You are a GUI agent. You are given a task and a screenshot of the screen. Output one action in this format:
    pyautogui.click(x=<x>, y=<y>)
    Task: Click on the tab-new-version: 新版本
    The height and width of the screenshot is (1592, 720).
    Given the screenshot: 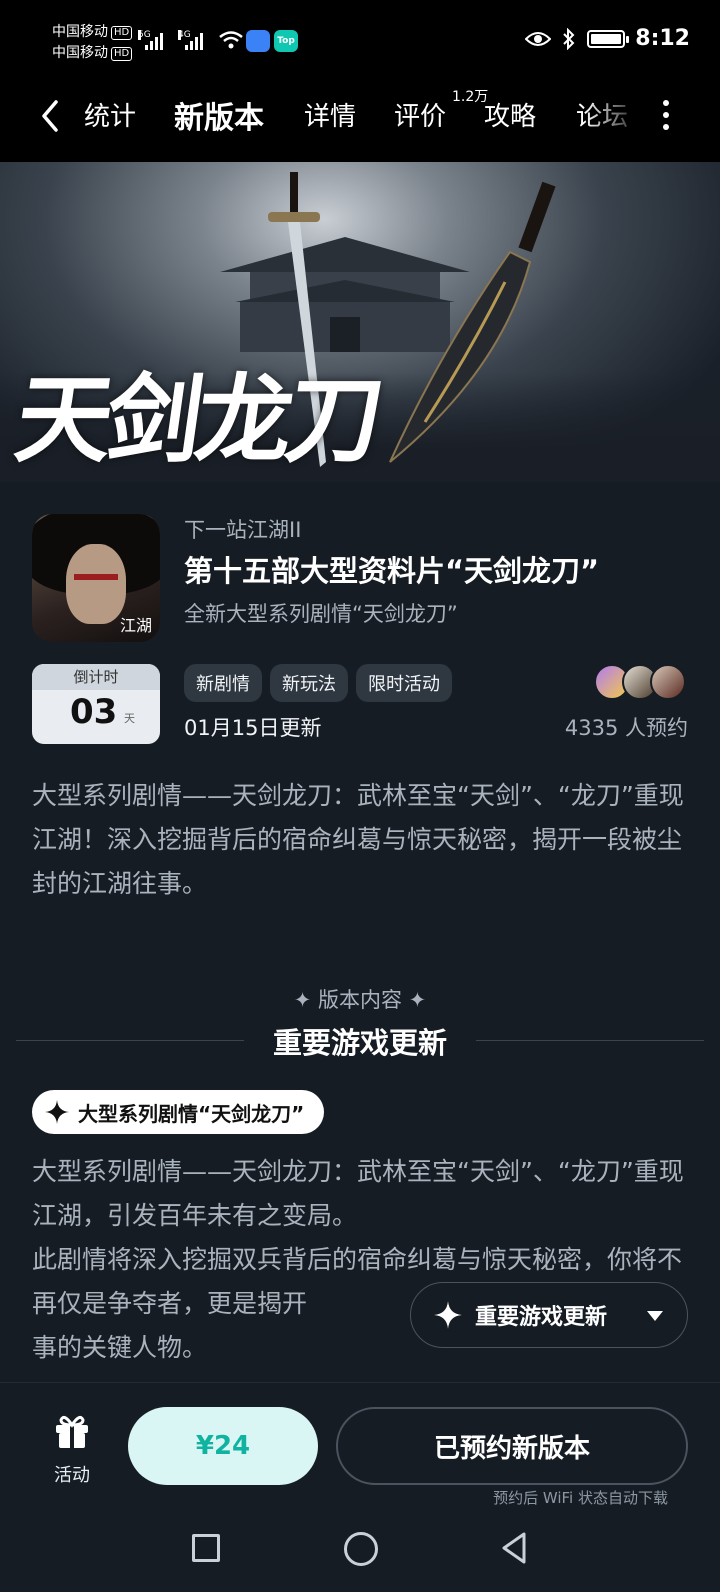 What is the action you would take?
    pyautogui.click(x=219, y=119)
    